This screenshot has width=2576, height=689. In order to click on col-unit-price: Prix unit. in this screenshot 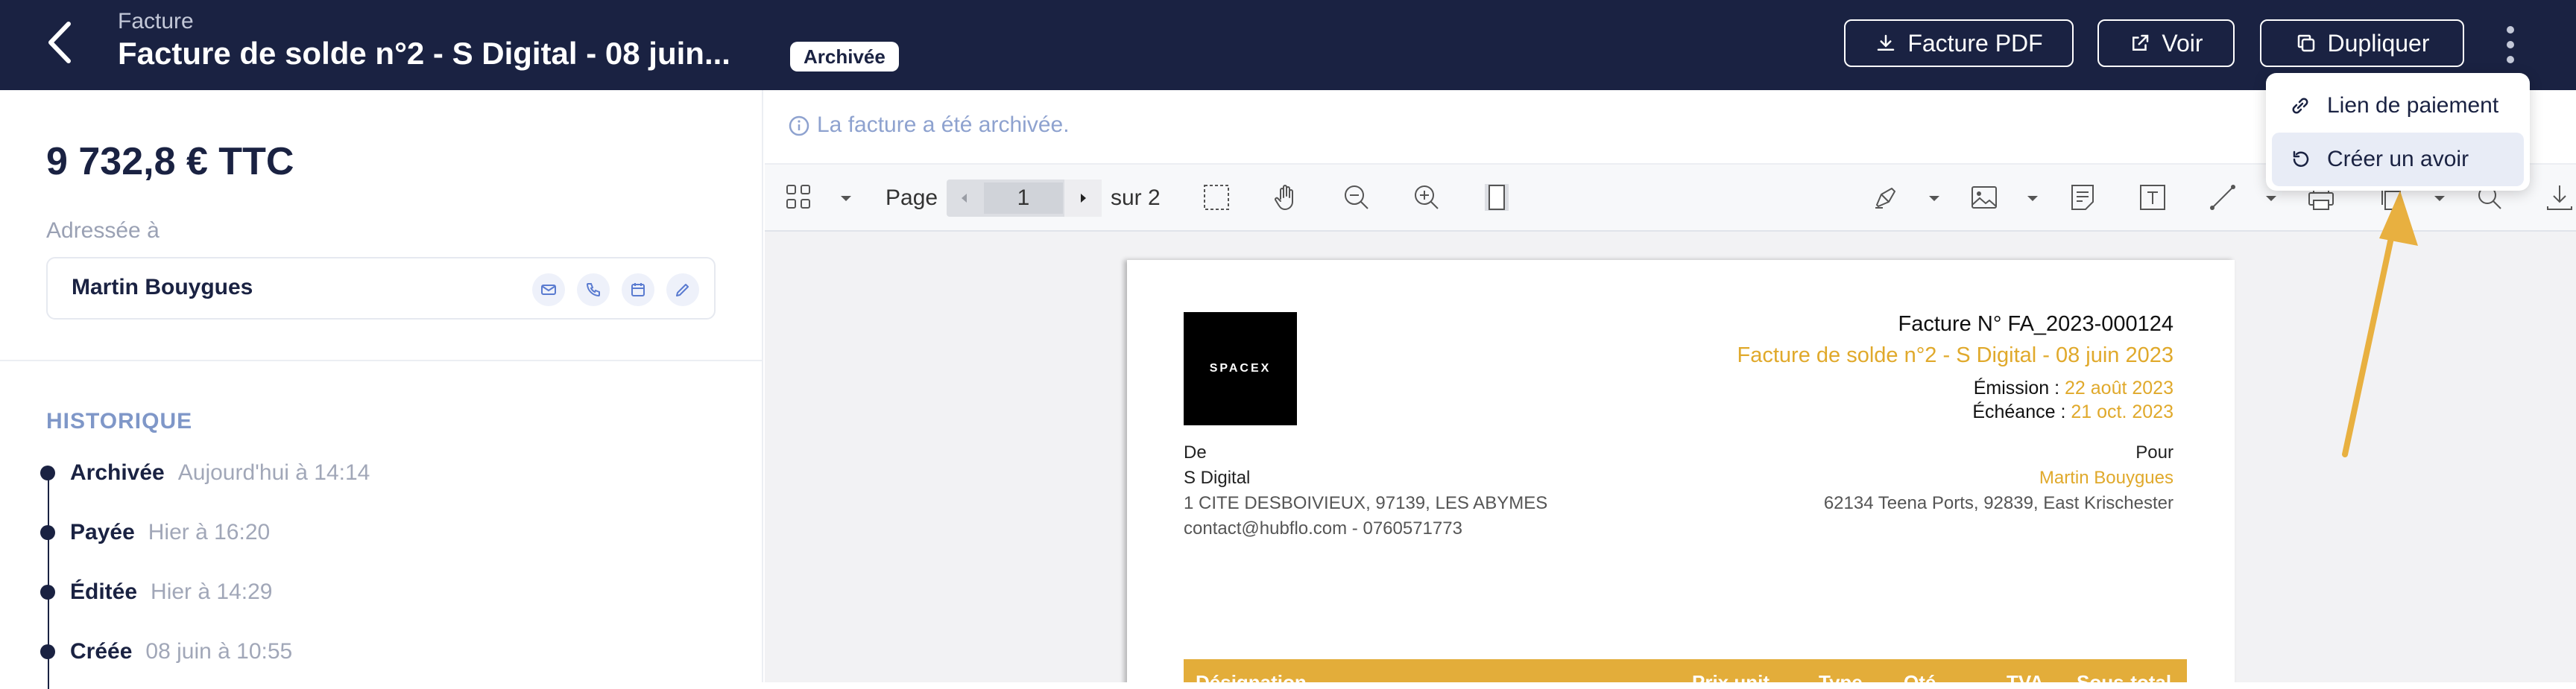, I will do `click(1734, 676)`.